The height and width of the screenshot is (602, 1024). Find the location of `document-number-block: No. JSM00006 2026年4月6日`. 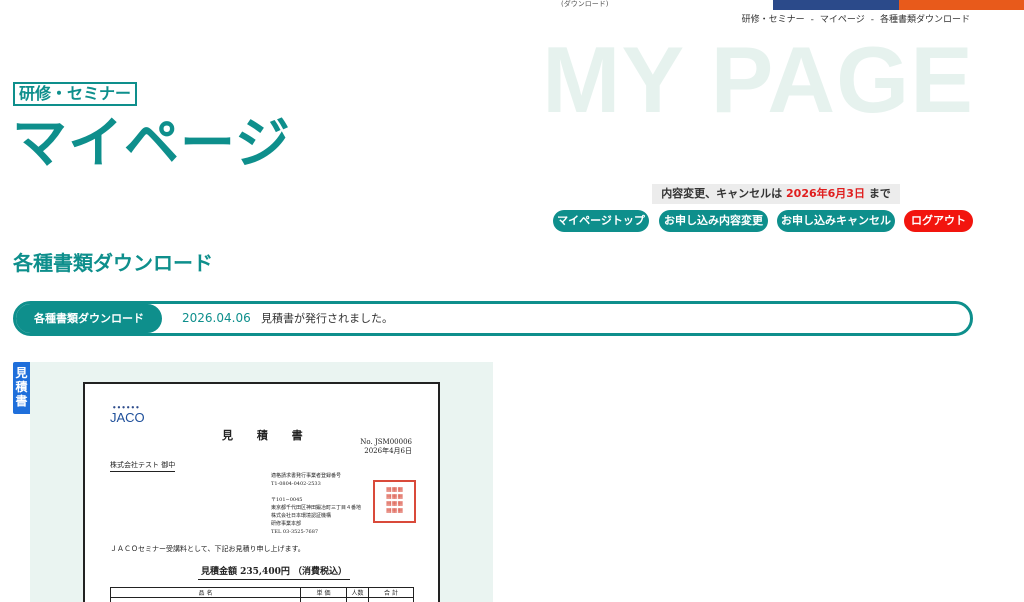

document-number-block: No. JSM00006 2026年4月6日 is located at coordinates (386, 447).